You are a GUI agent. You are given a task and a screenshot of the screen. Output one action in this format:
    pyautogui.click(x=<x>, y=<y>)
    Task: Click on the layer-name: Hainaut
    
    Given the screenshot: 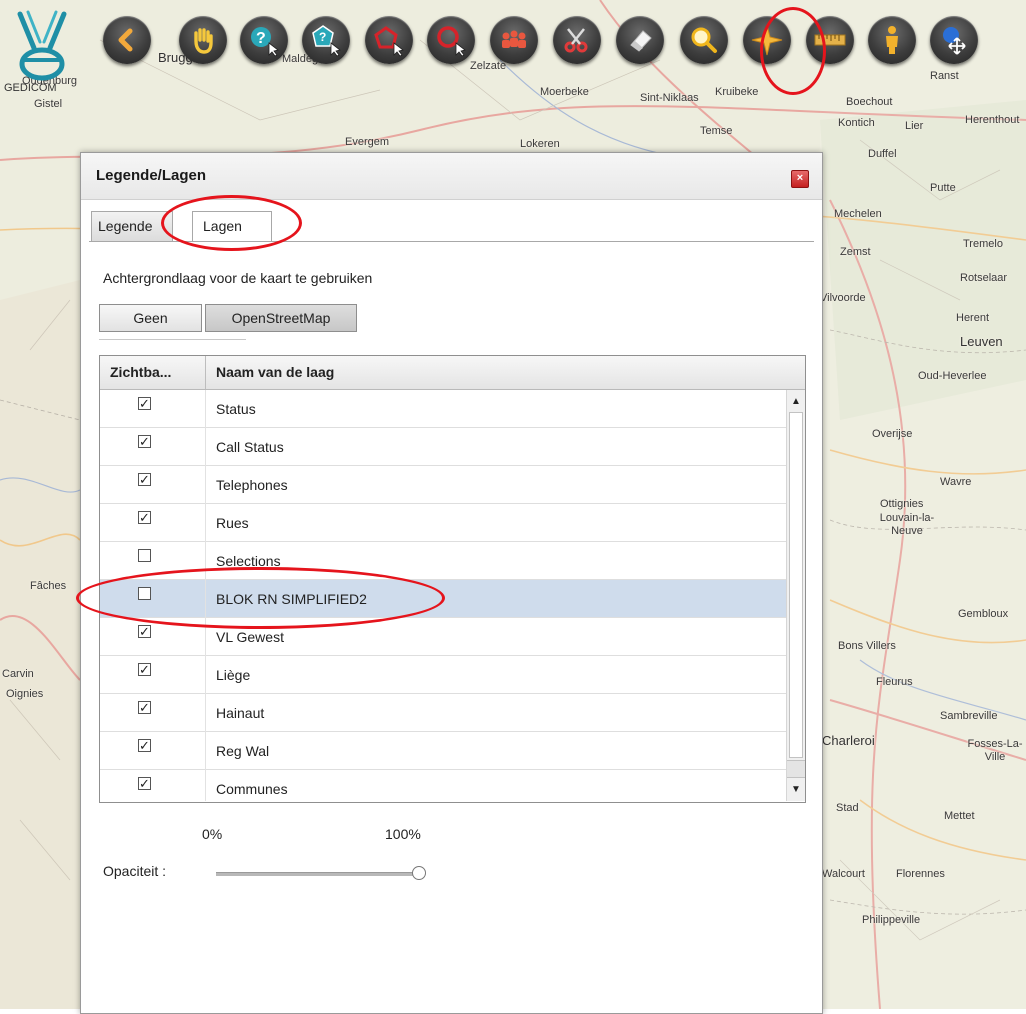 What is the action you would take?
    pyautogui.click(x=240, y=713)
    